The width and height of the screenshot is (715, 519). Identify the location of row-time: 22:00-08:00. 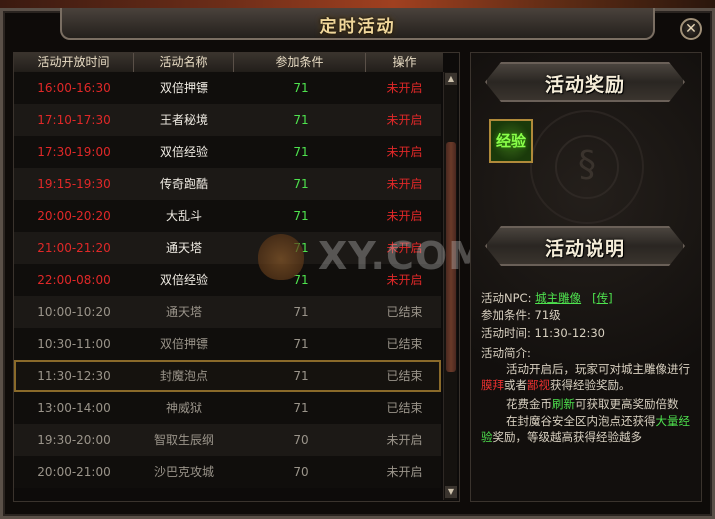
(74, 280).